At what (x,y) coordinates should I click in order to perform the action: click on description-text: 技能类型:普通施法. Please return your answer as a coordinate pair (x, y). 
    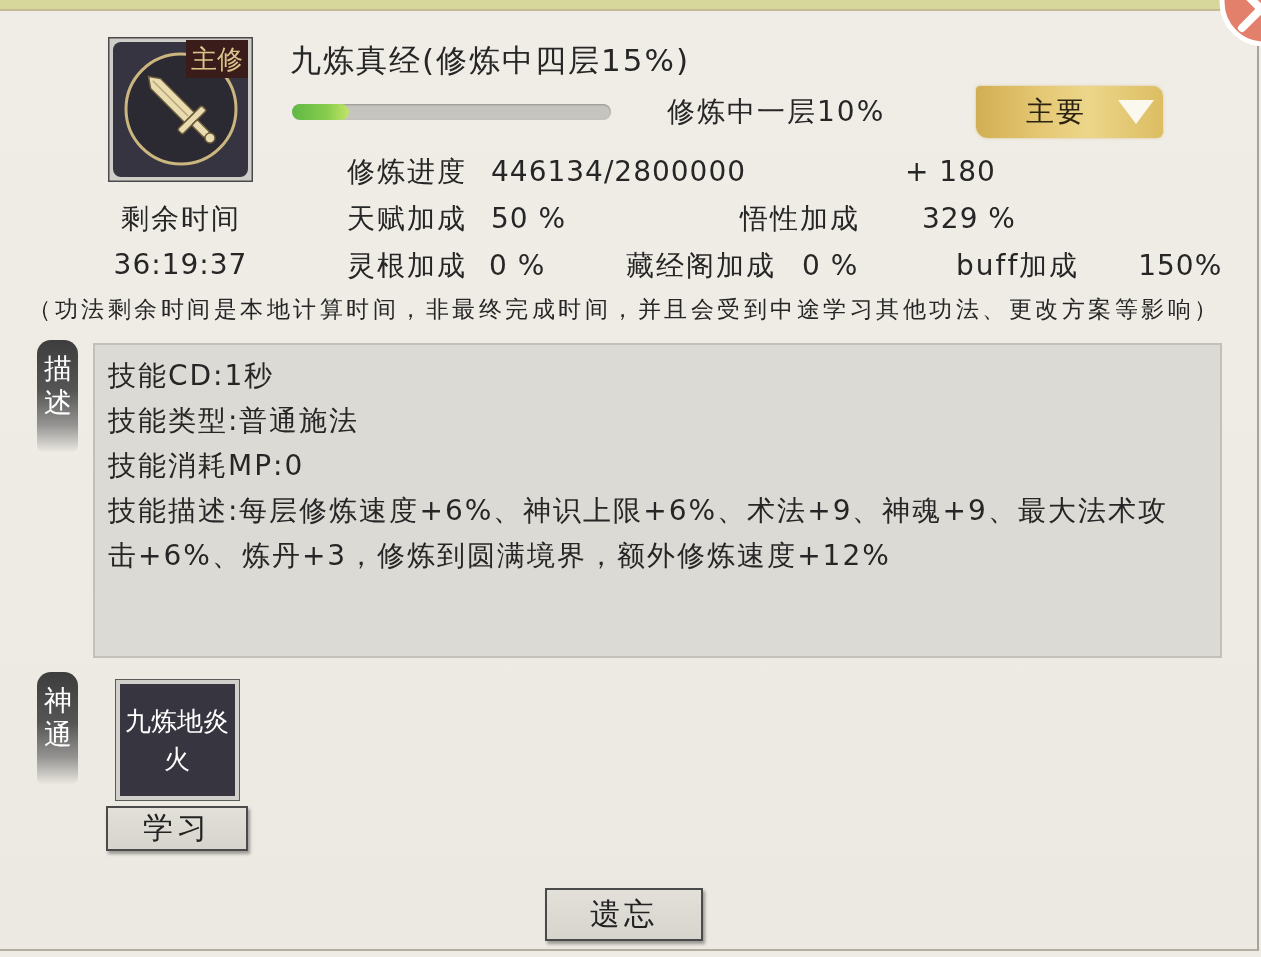
    Looking at the image, I should click on (234, 421).